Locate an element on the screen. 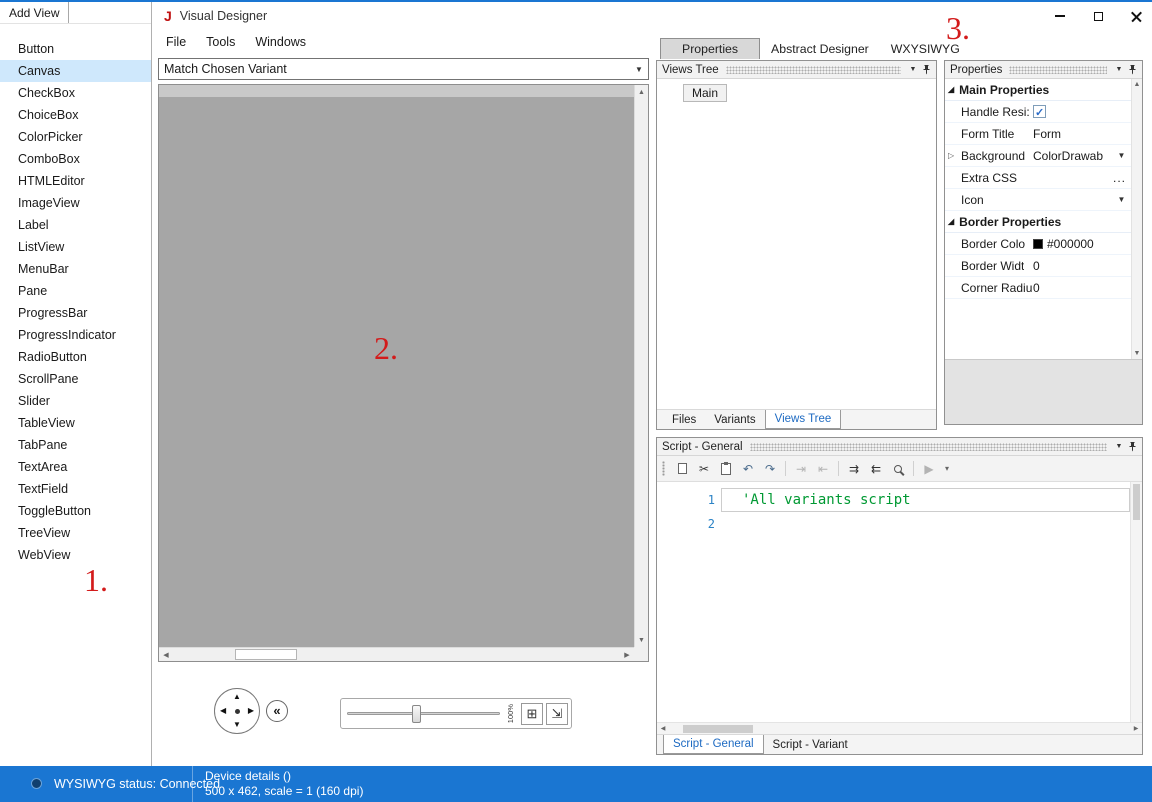 This screenshot has width=1152, height=802. minimize-button is located at coordinates (1060, 16).